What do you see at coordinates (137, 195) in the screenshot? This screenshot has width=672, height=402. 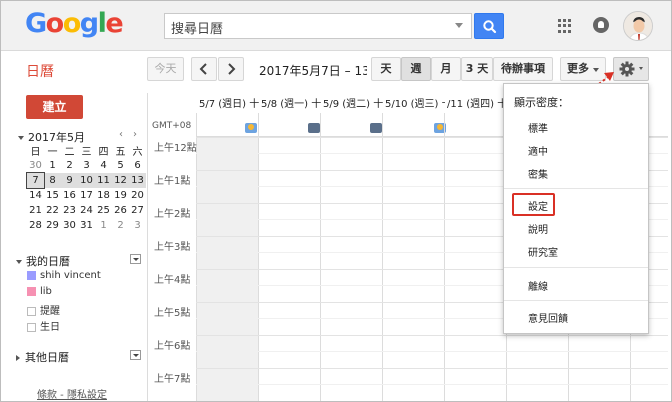 I see `mini-day: 20` at bounding box center [137, 195].